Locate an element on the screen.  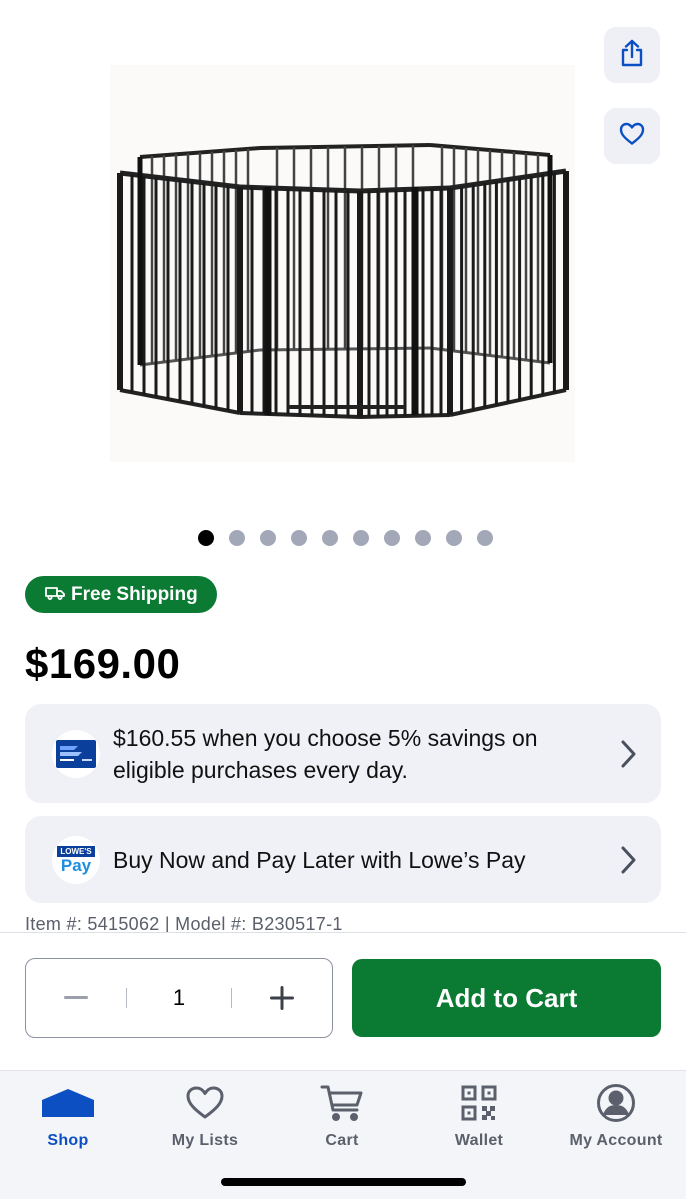
tab-wallet: Wallet is located at coordinates (479, 1114).